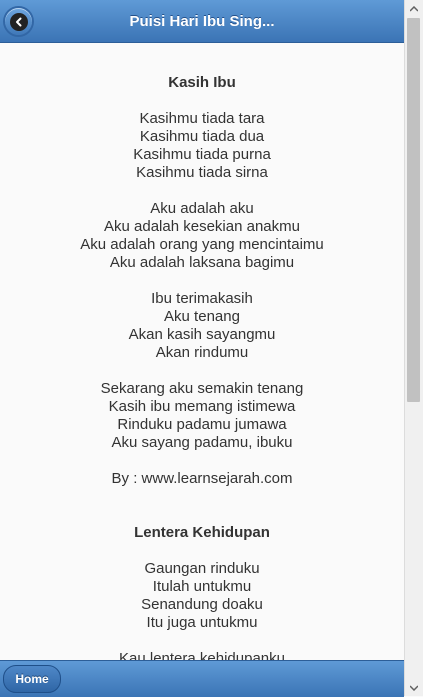 Image resolution: width=423 pixels, height=697 pixels. Describe the element at coordinates (202, 316) in the screenshot. I see `poem-line: Aku tenang` at that location.